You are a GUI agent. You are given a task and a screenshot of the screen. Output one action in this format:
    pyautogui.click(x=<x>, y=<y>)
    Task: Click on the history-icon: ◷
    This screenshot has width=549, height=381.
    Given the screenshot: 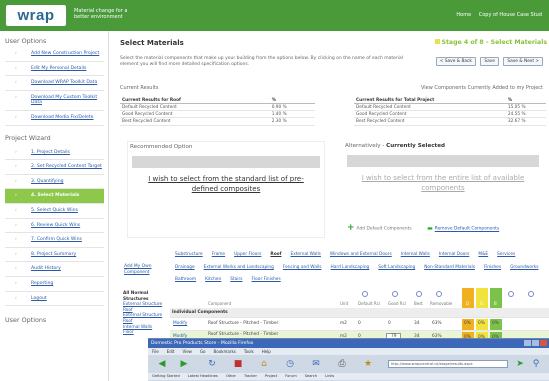 What is the action you would take?
    pyautogui.click(x=290, y=364)
    